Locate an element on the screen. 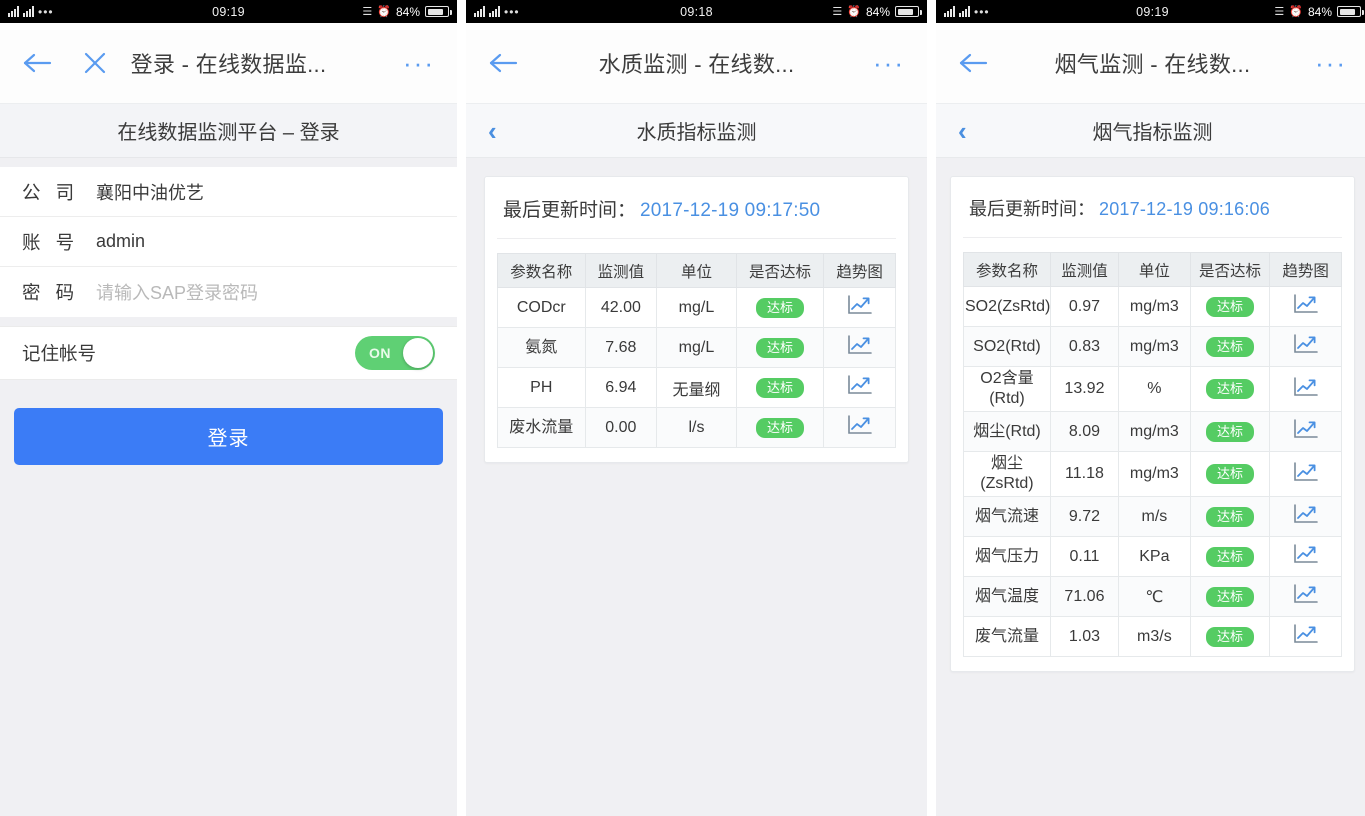  cell-parameter-name: 废水流量 is located at coordinates (541, 427).